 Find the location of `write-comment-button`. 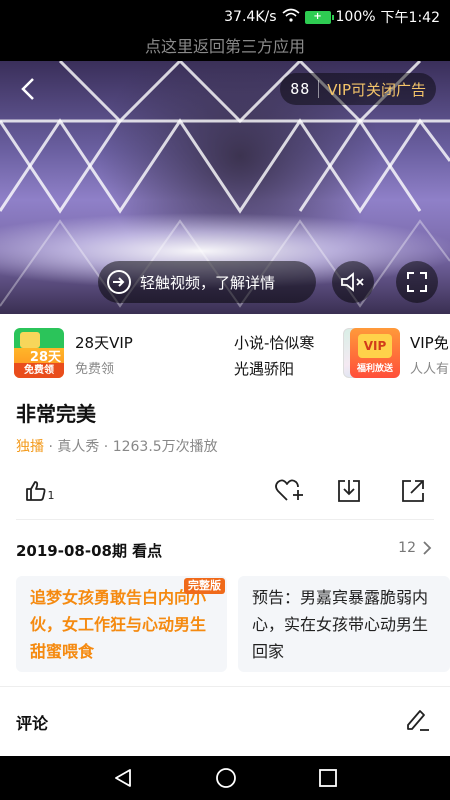

write-comment-button is located at coordinates (417, 719).